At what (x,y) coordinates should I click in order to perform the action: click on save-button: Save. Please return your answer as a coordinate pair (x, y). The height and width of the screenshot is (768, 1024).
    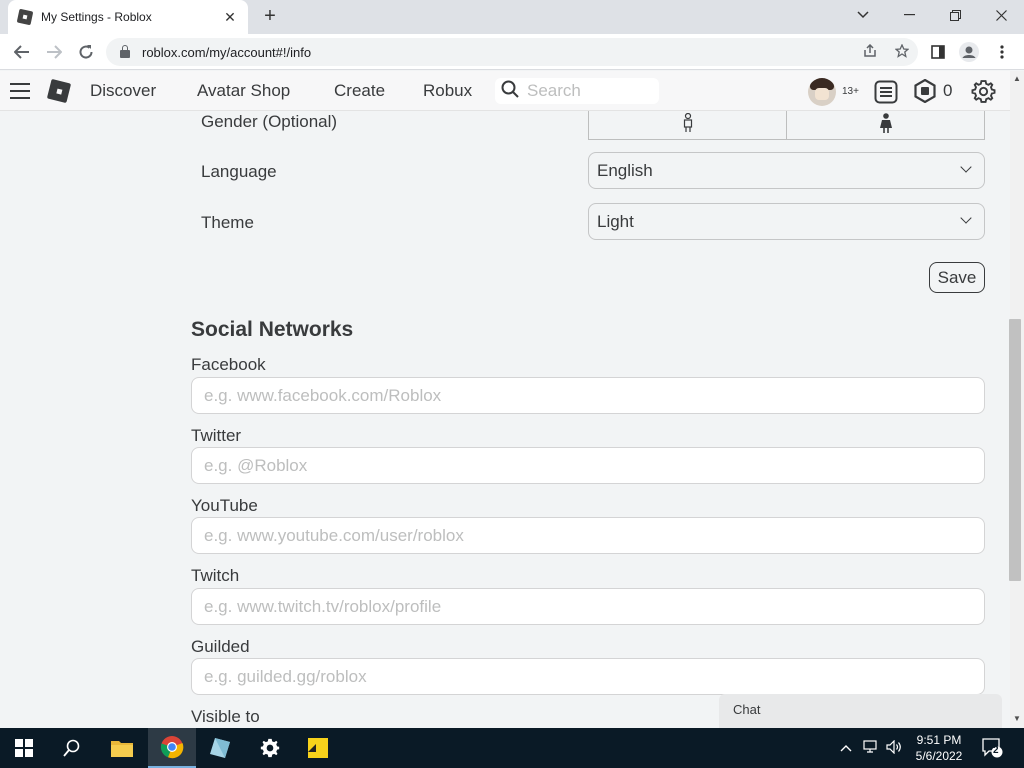
    Looking at the image, I should click on (957, 277).